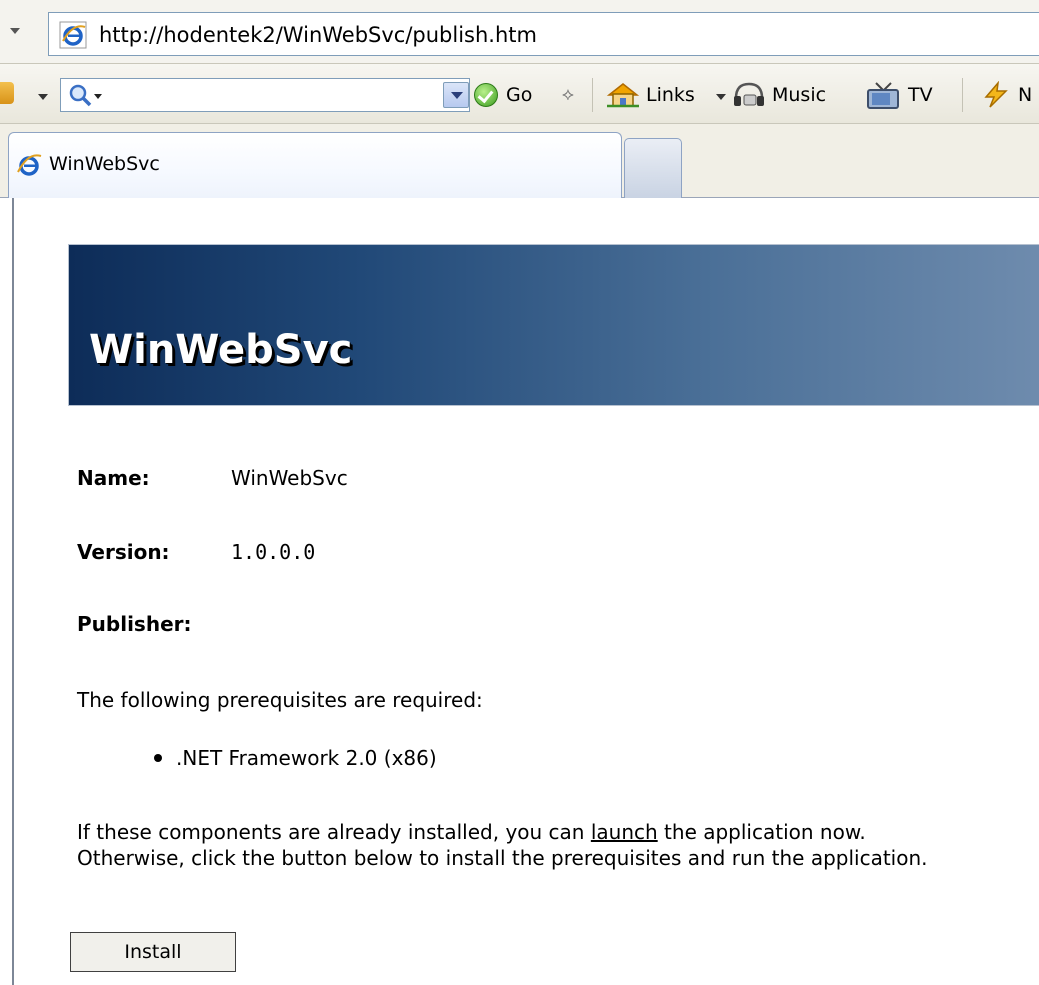  I want to click on banner-title: WinWebSvc, so click(221, 350).